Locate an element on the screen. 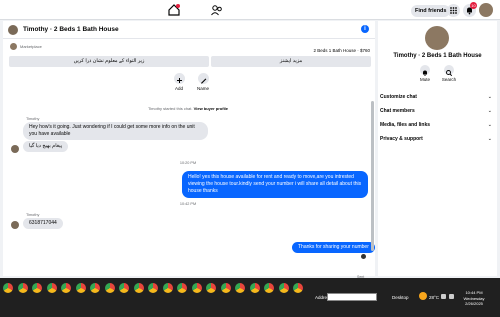 The height and width of the screenshot is (317, 500). listing-summary: 2 Beds 1 Bath House · $760 is located at coordinates (341, 50).